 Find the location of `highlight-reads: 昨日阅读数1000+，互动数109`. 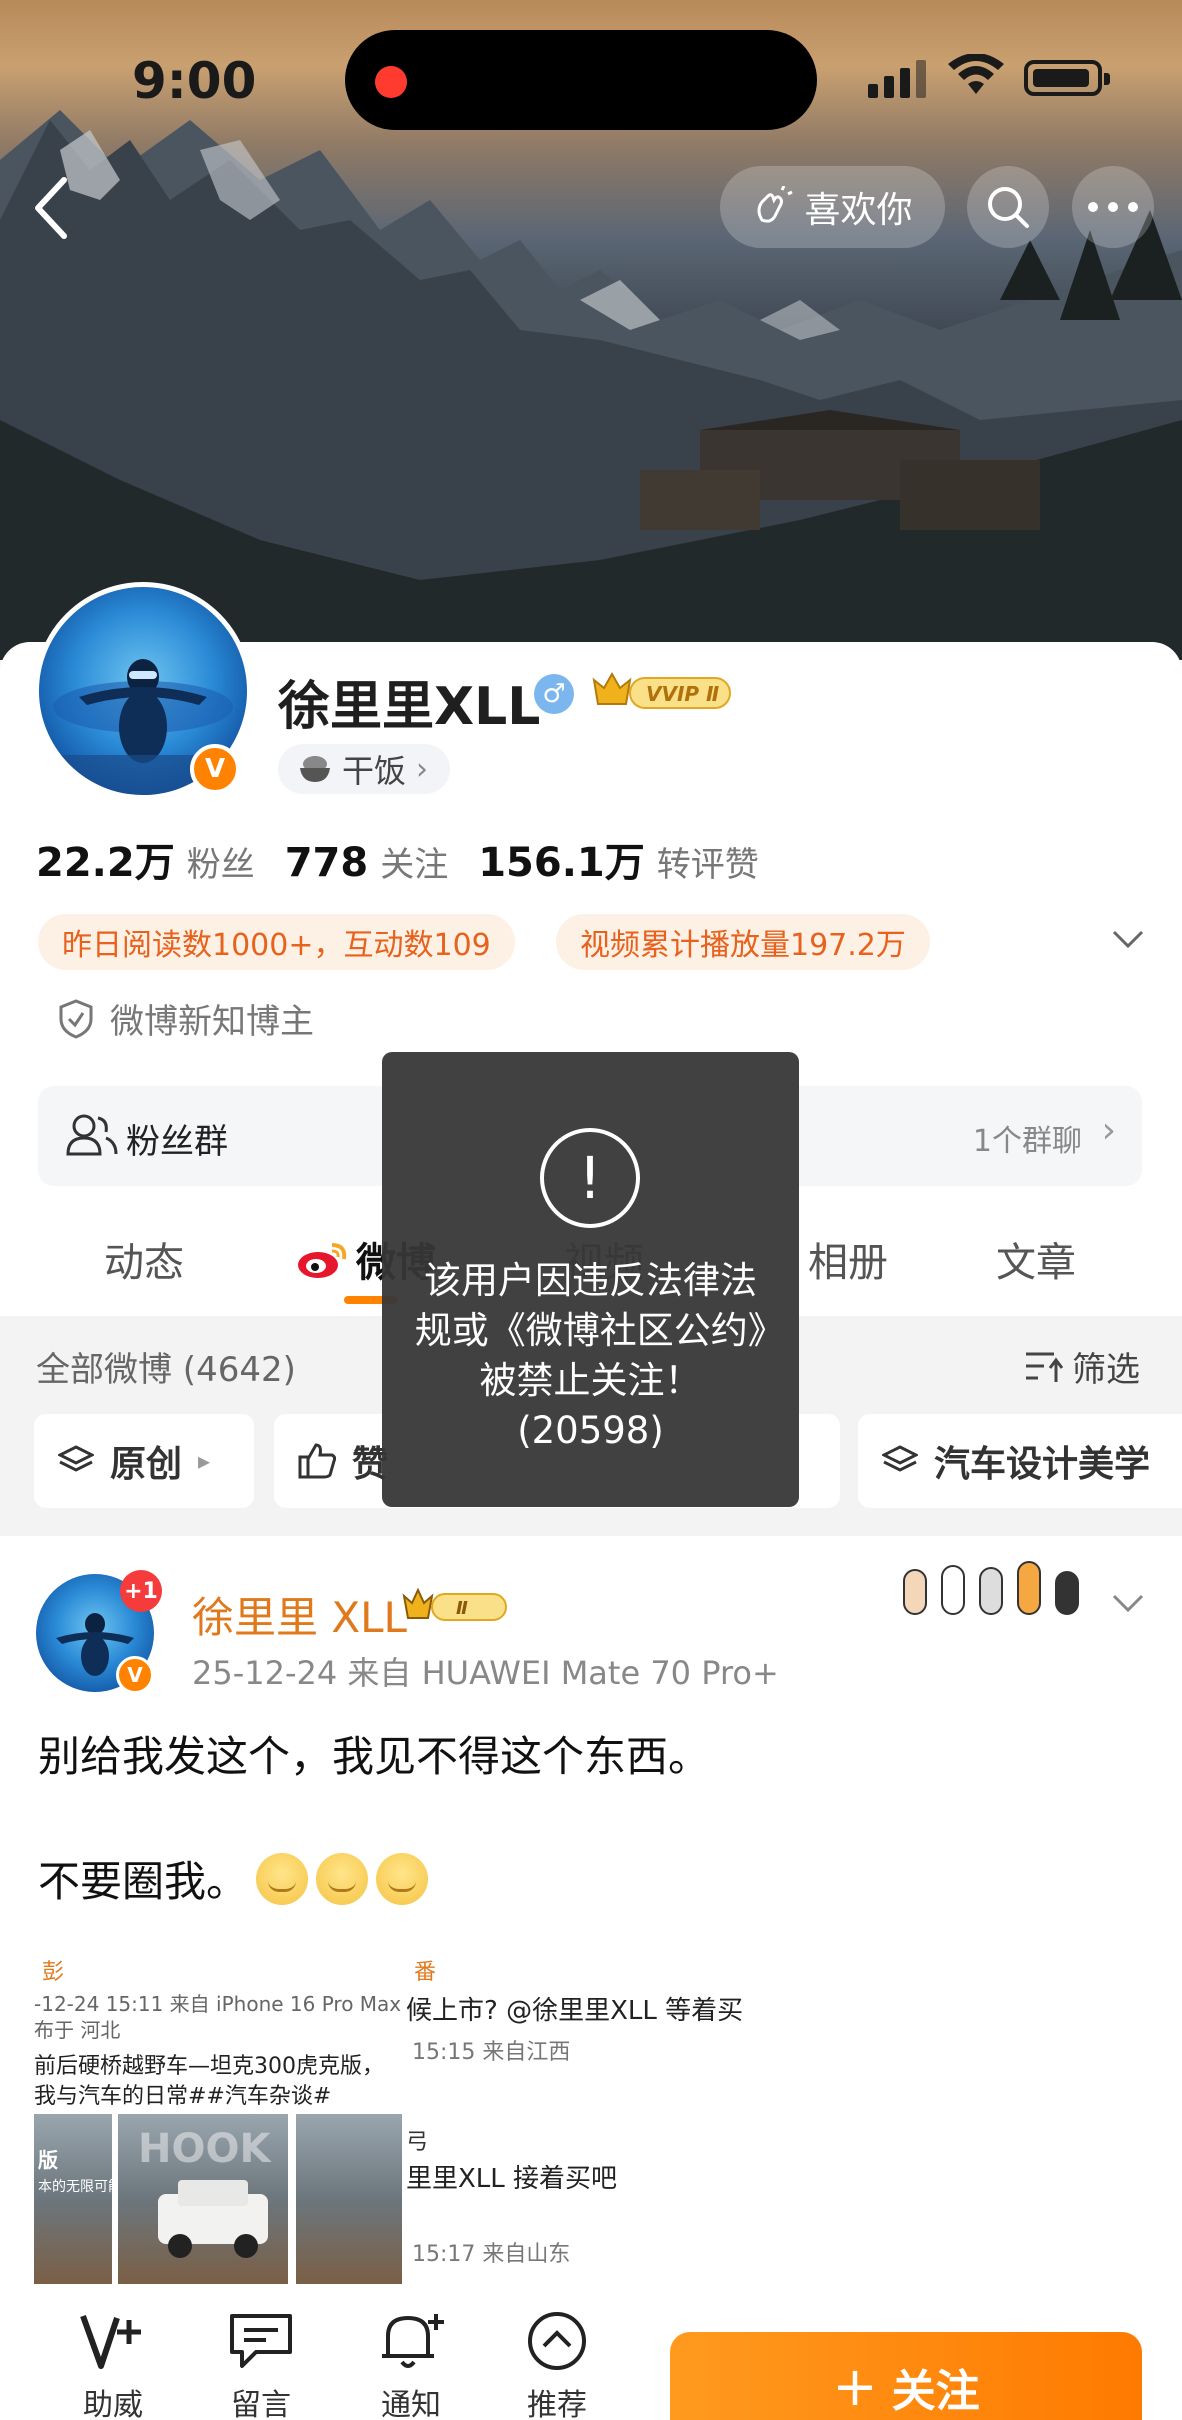

highlight-reads: 昨日阅读数1000+，互动数109 is located at coordinates (276, 942).